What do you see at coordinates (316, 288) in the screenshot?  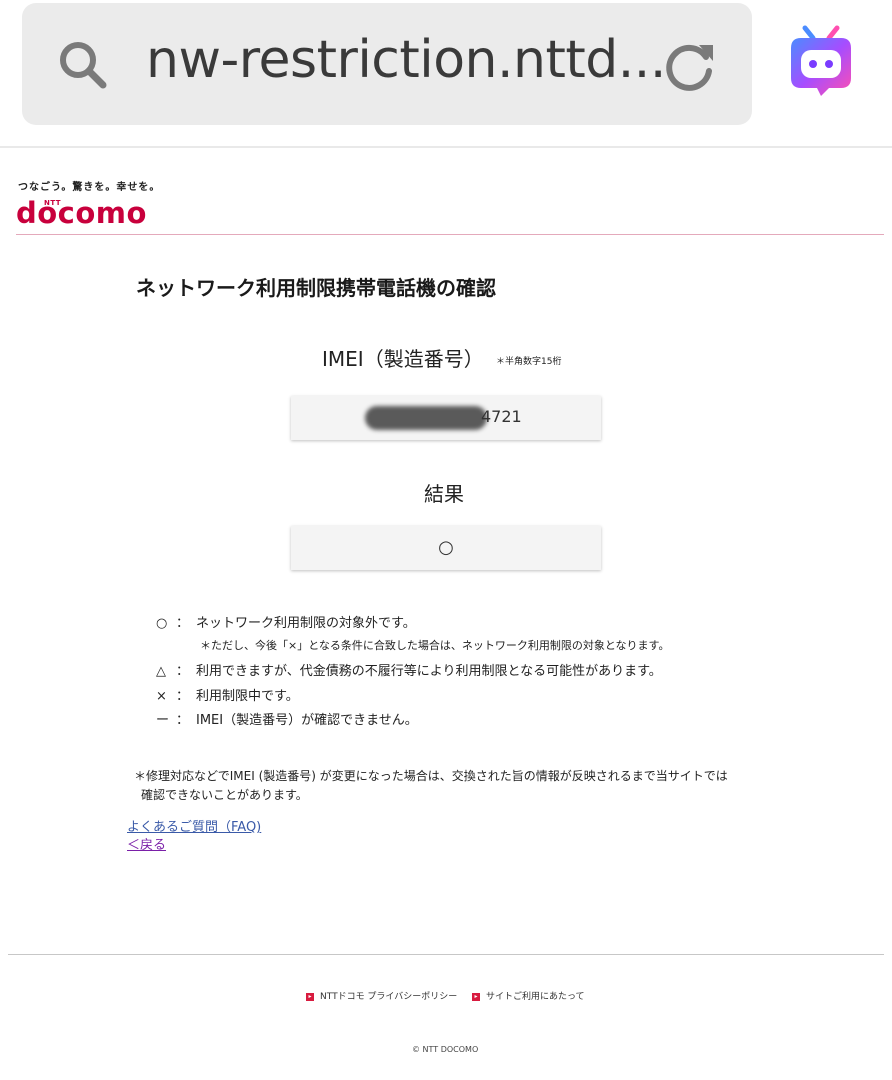 I see `page-title: ネットワーク利用制限携帯電話機の確認` at bounding box center [316, 288].